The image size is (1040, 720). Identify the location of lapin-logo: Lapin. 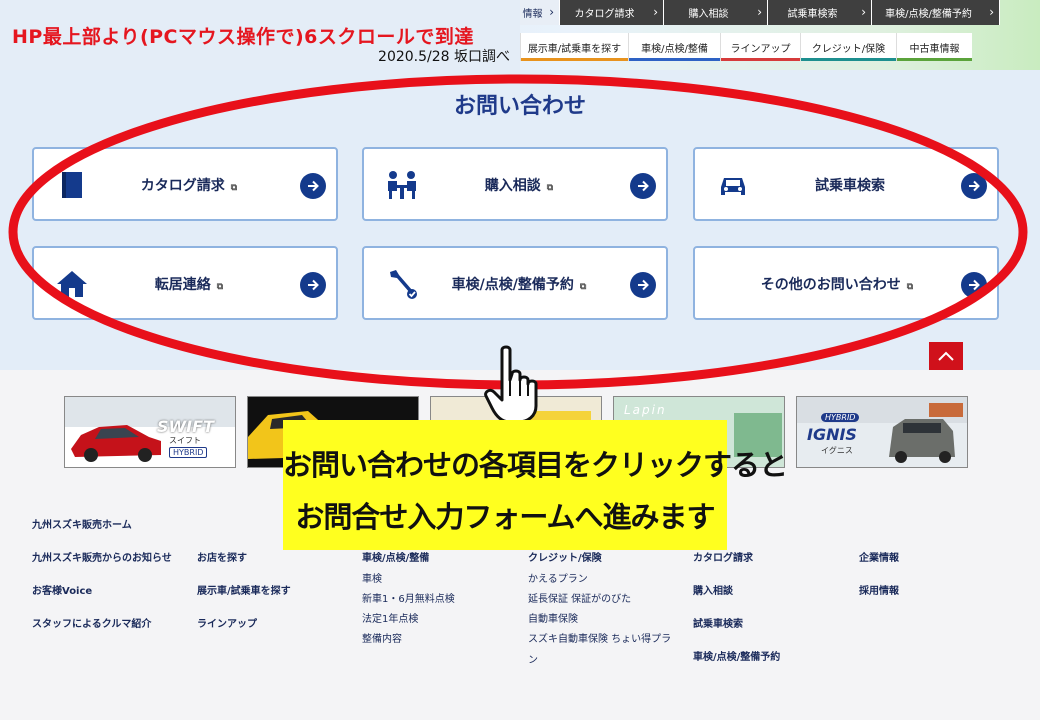
(645, 410).